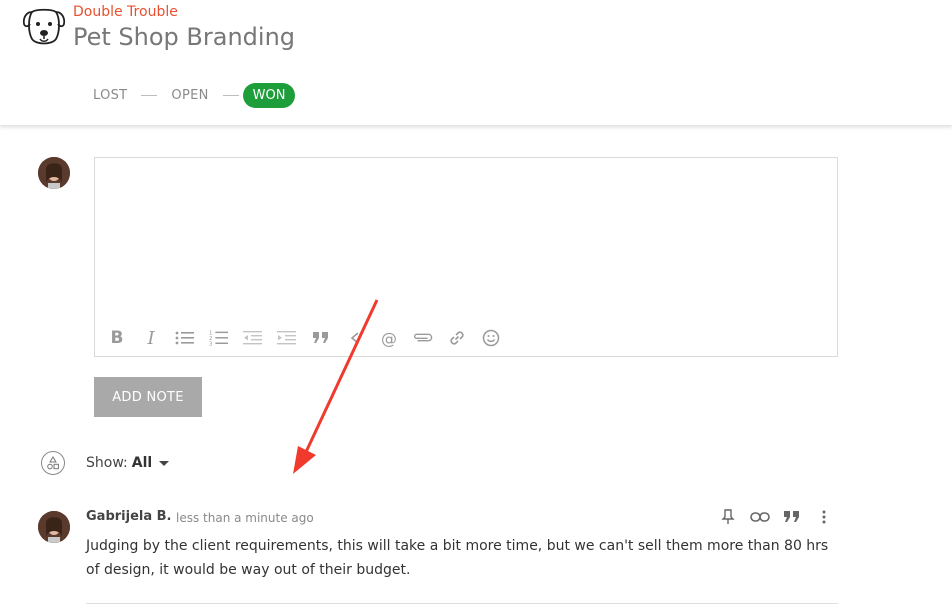 This screenshot has height=608, width=952. I want to click on page-title: Pet Shop Branding, so click(184, 37).